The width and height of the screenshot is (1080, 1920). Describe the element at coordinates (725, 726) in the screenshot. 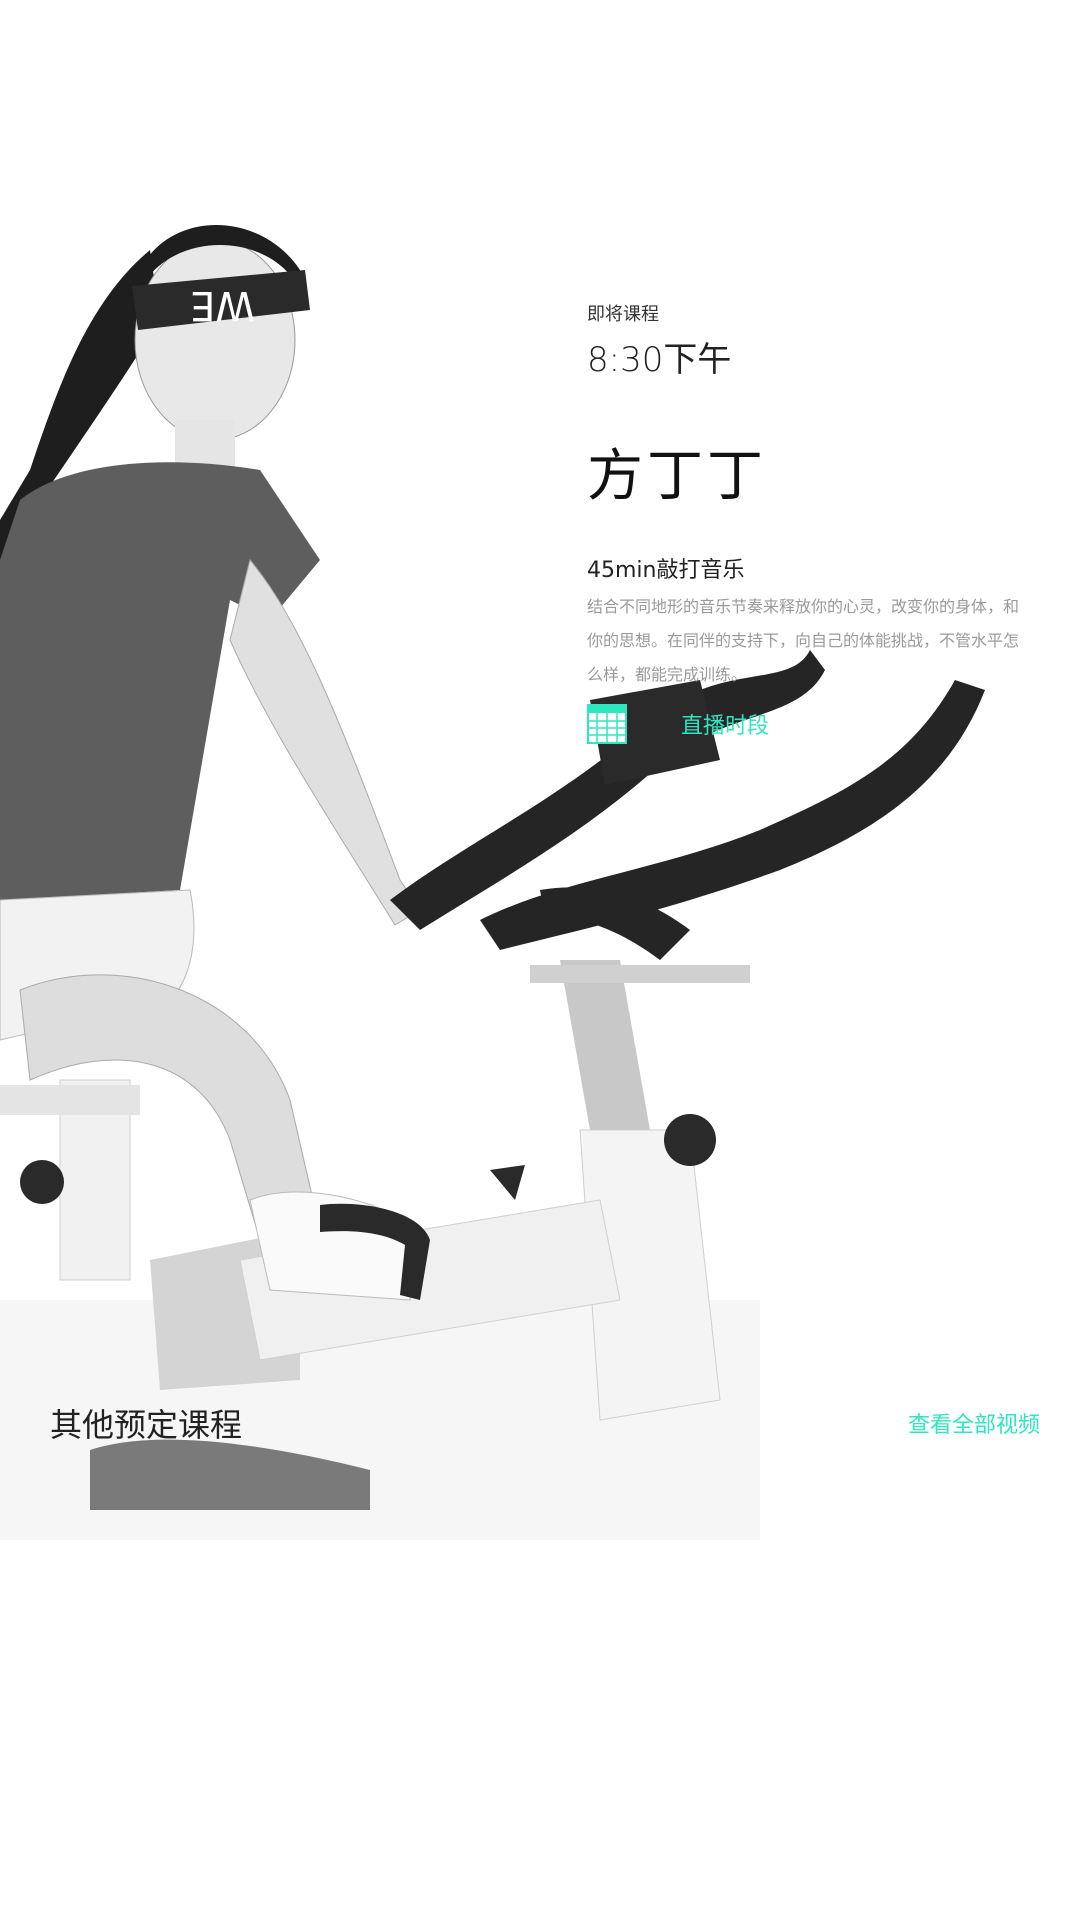

I see `live-session-label: 直播时段` at that location.